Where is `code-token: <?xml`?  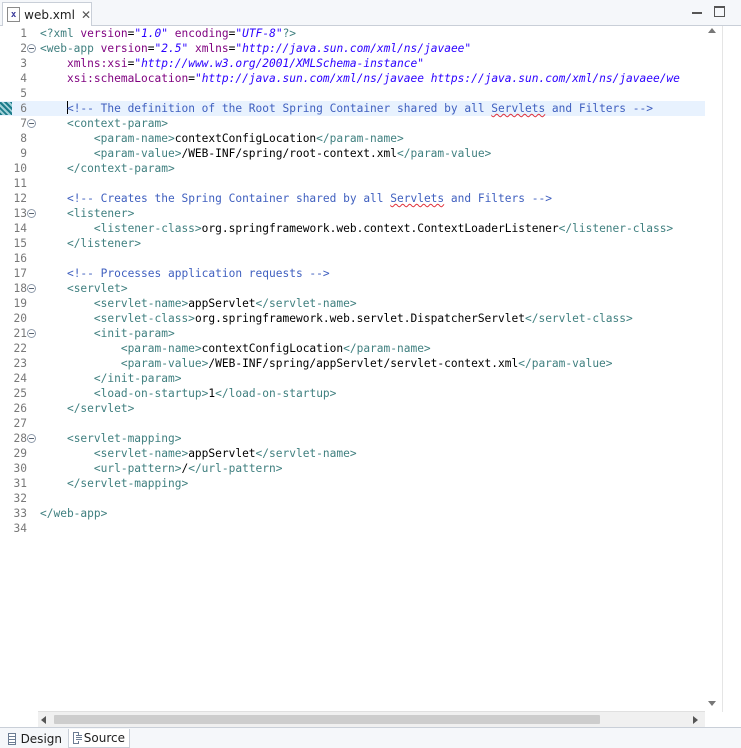
code-token: <?xml is located at coordinates (60, 33).